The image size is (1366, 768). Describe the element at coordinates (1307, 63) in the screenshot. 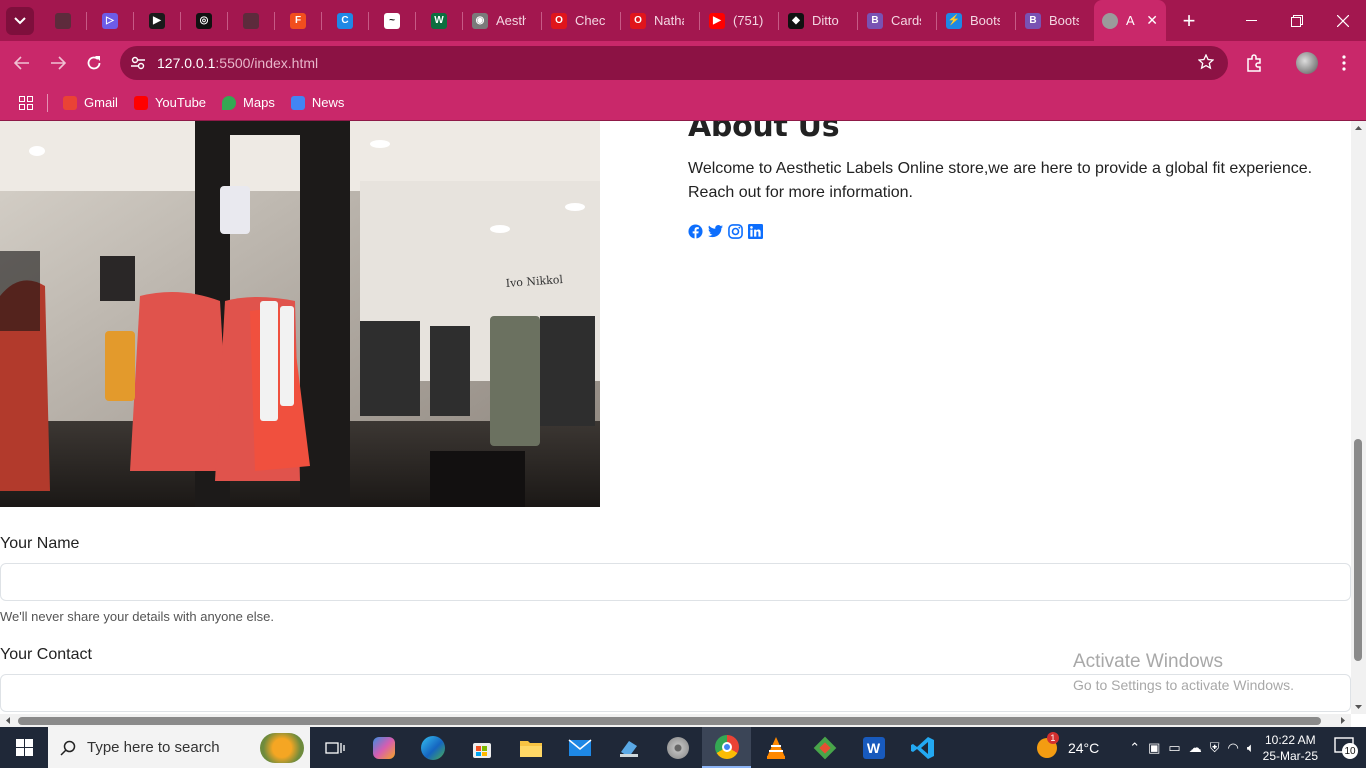

I see `profile-avatar` at that location.